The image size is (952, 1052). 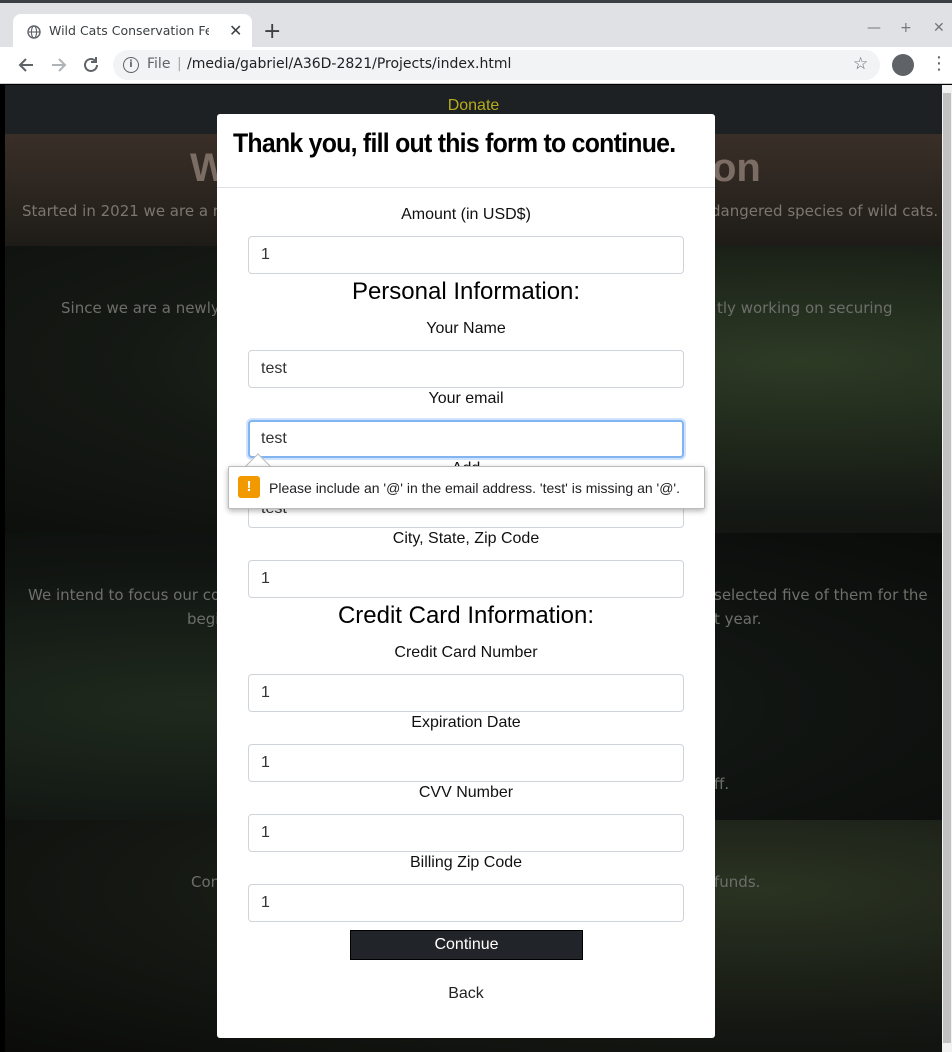 I want to click on back-arrow-icon, so click(x=26, y=65).